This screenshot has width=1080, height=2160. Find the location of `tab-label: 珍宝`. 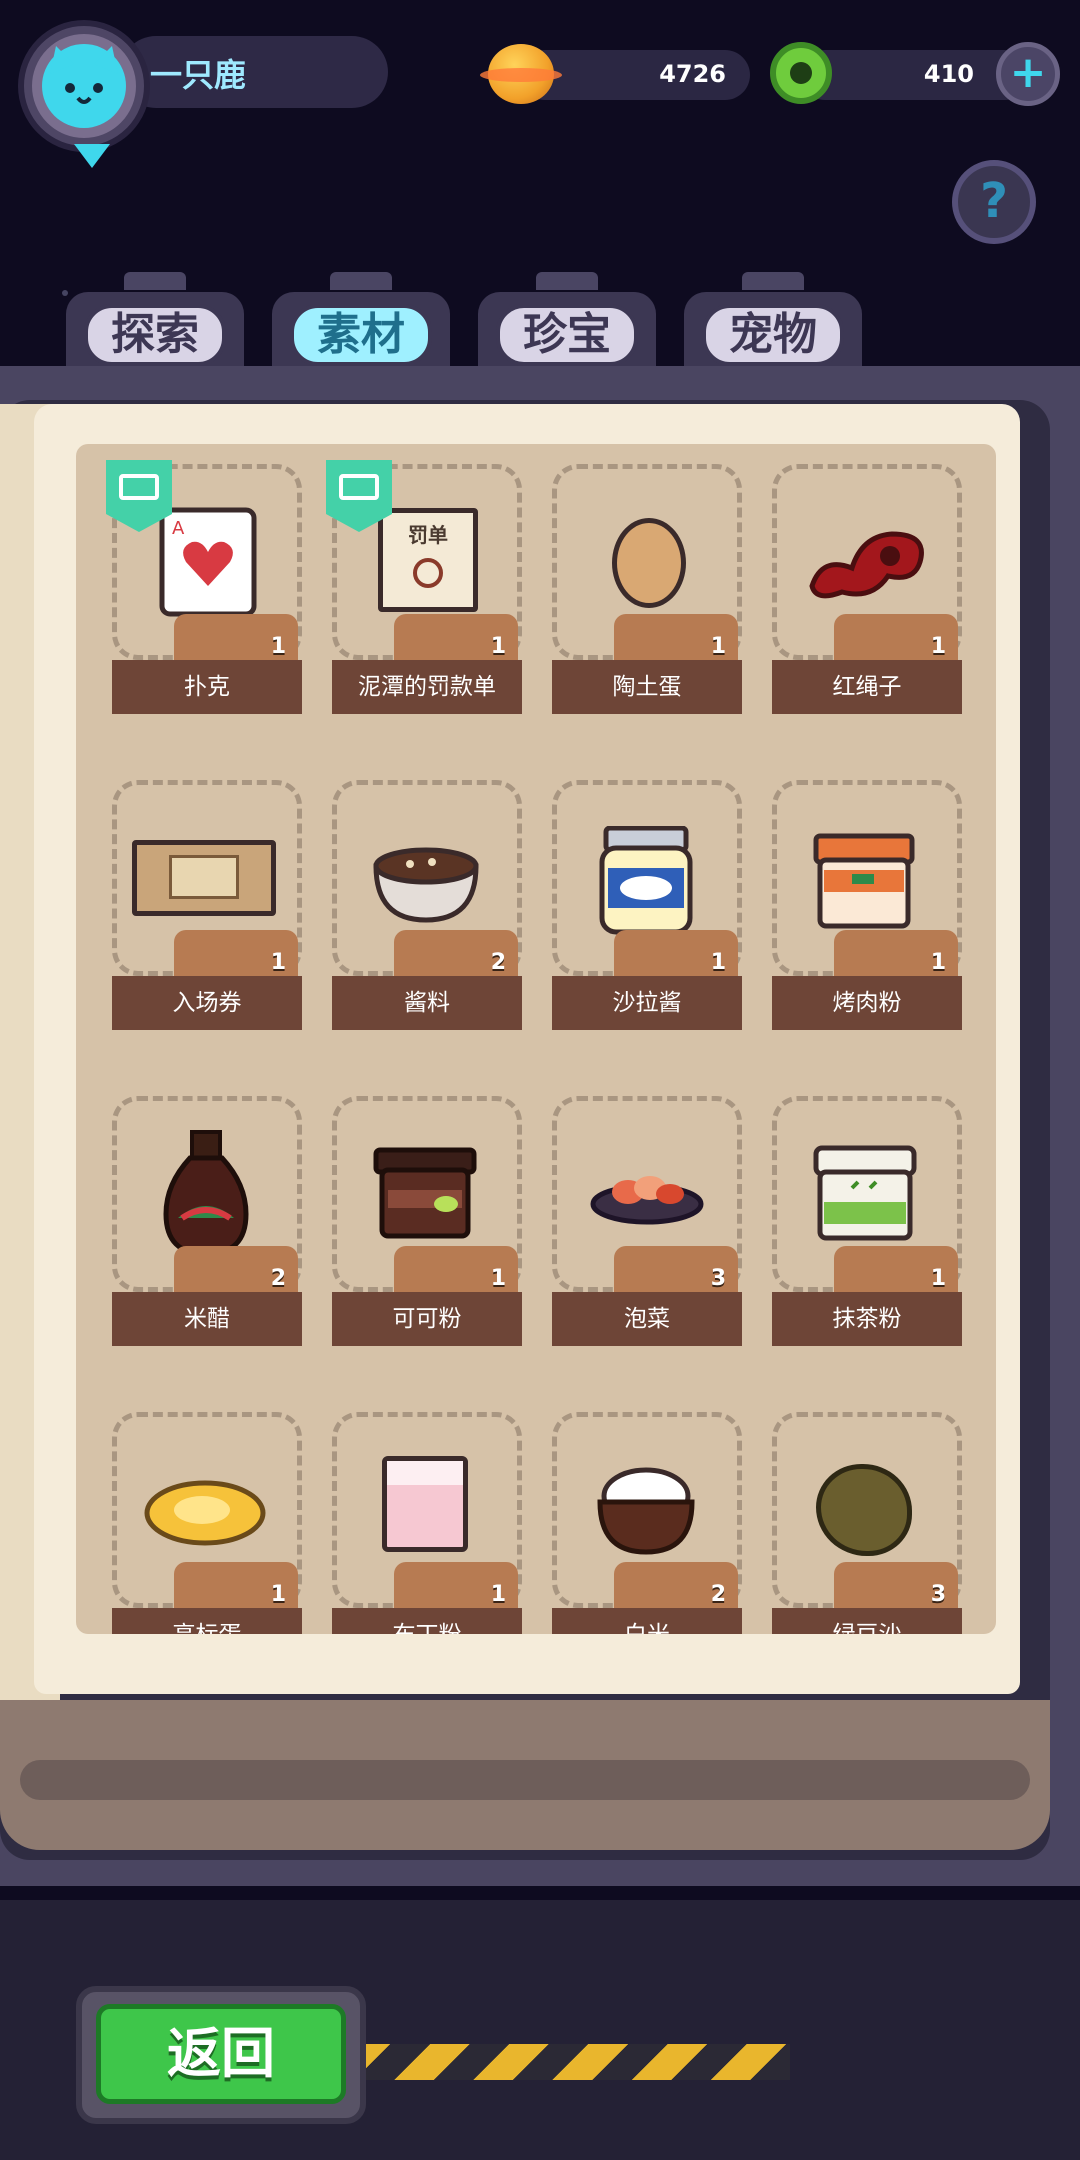

tab-label: 珍宝 is located at coordinates (567, 335).